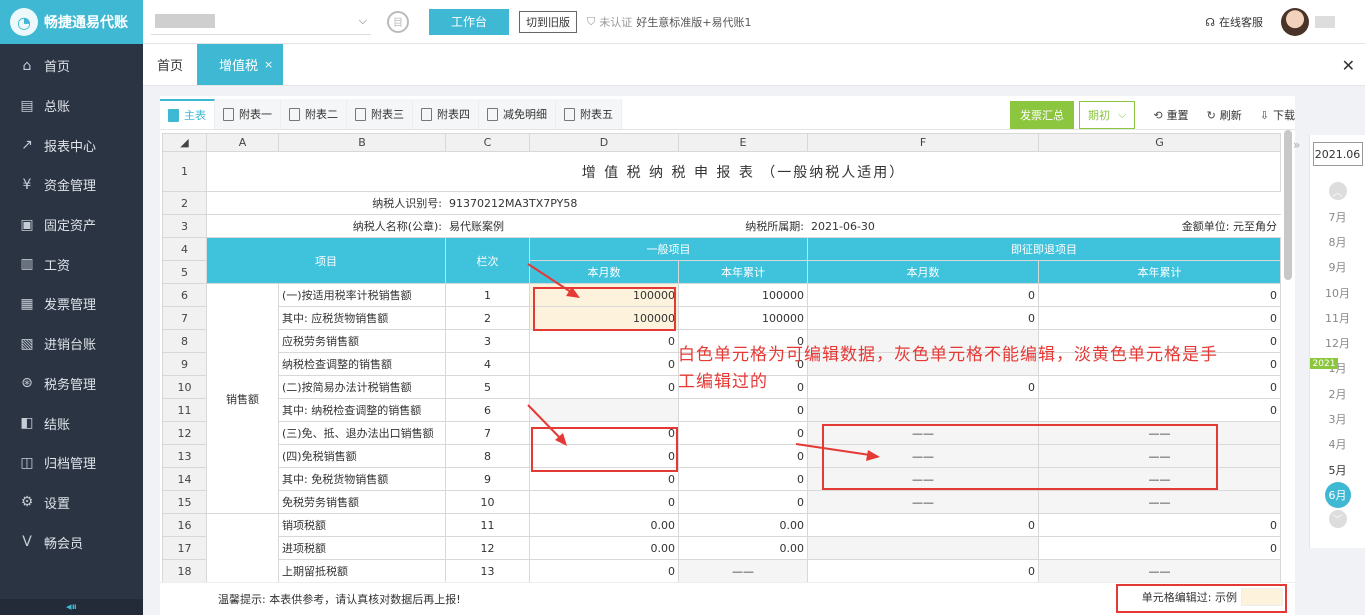 The image size is (1365, 615). What do you see at coordinates (1337, 494) in the screenshot?
I see `month-item-current: 6月` at bounding box center [1337, 494].